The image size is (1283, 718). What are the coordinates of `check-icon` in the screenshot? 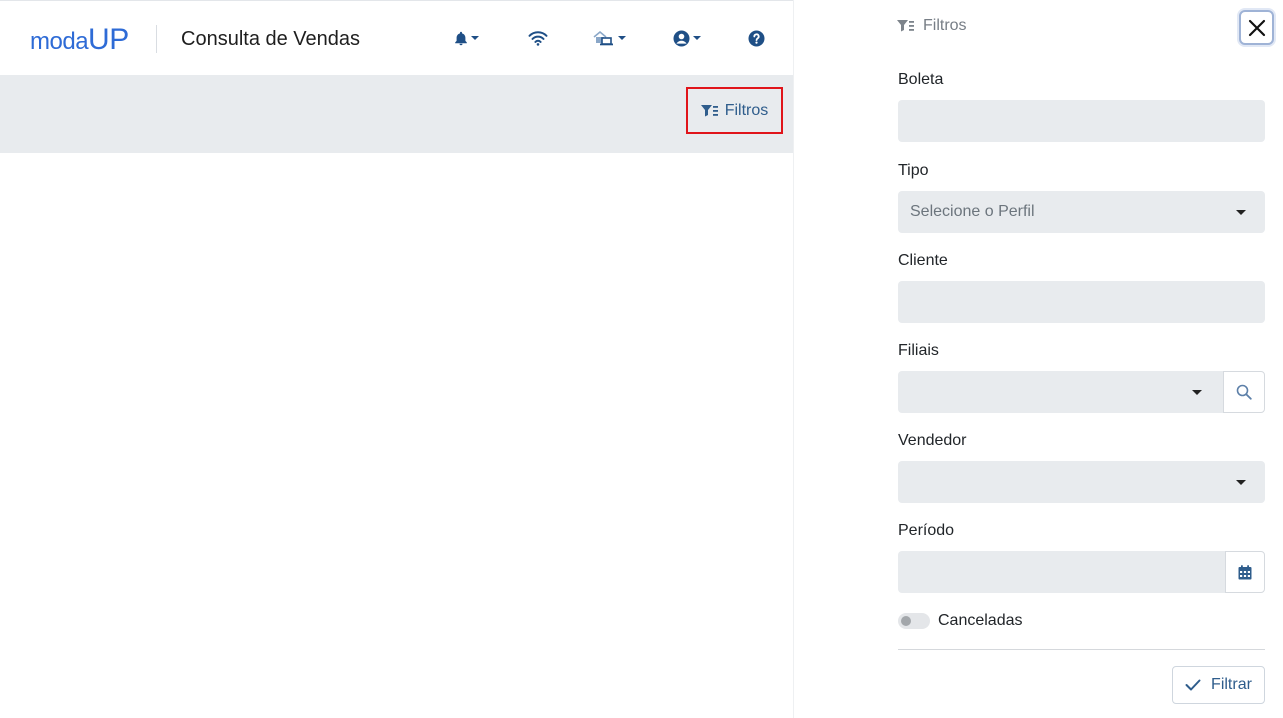 It's located at (1193, 685).